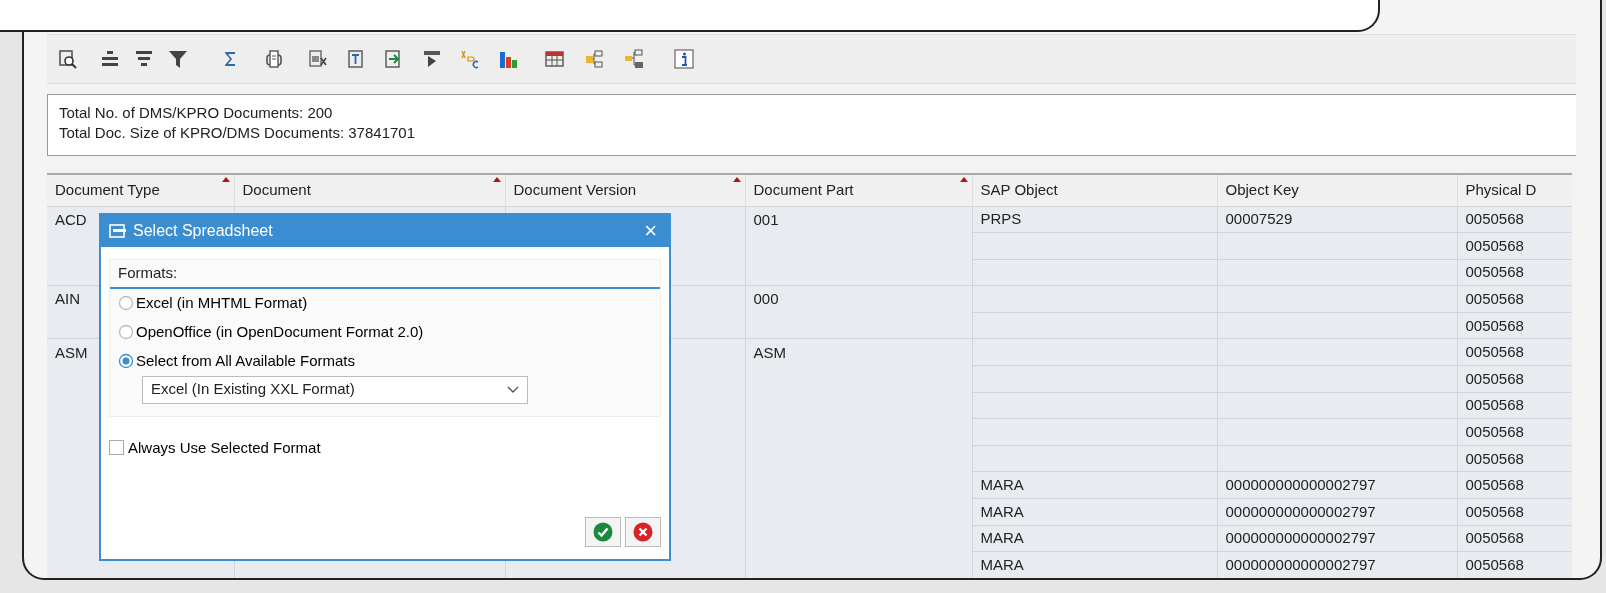 The width and height of the screenshot is (1606, 593). I want to click on chevron-down-icon, so click(513, 389).